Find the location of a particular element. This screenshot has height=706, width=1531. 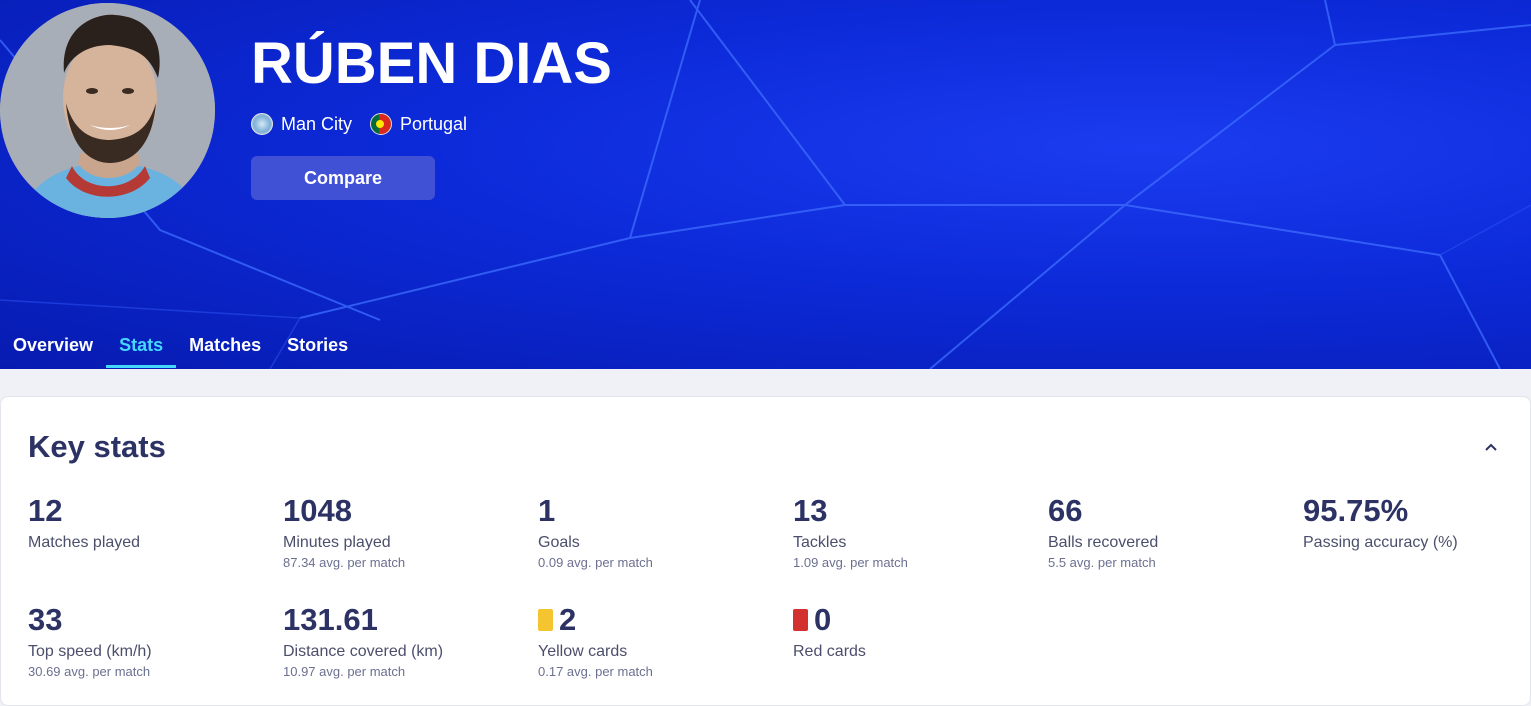

stat-value-row: 2 is located at coordinates (653, 619).